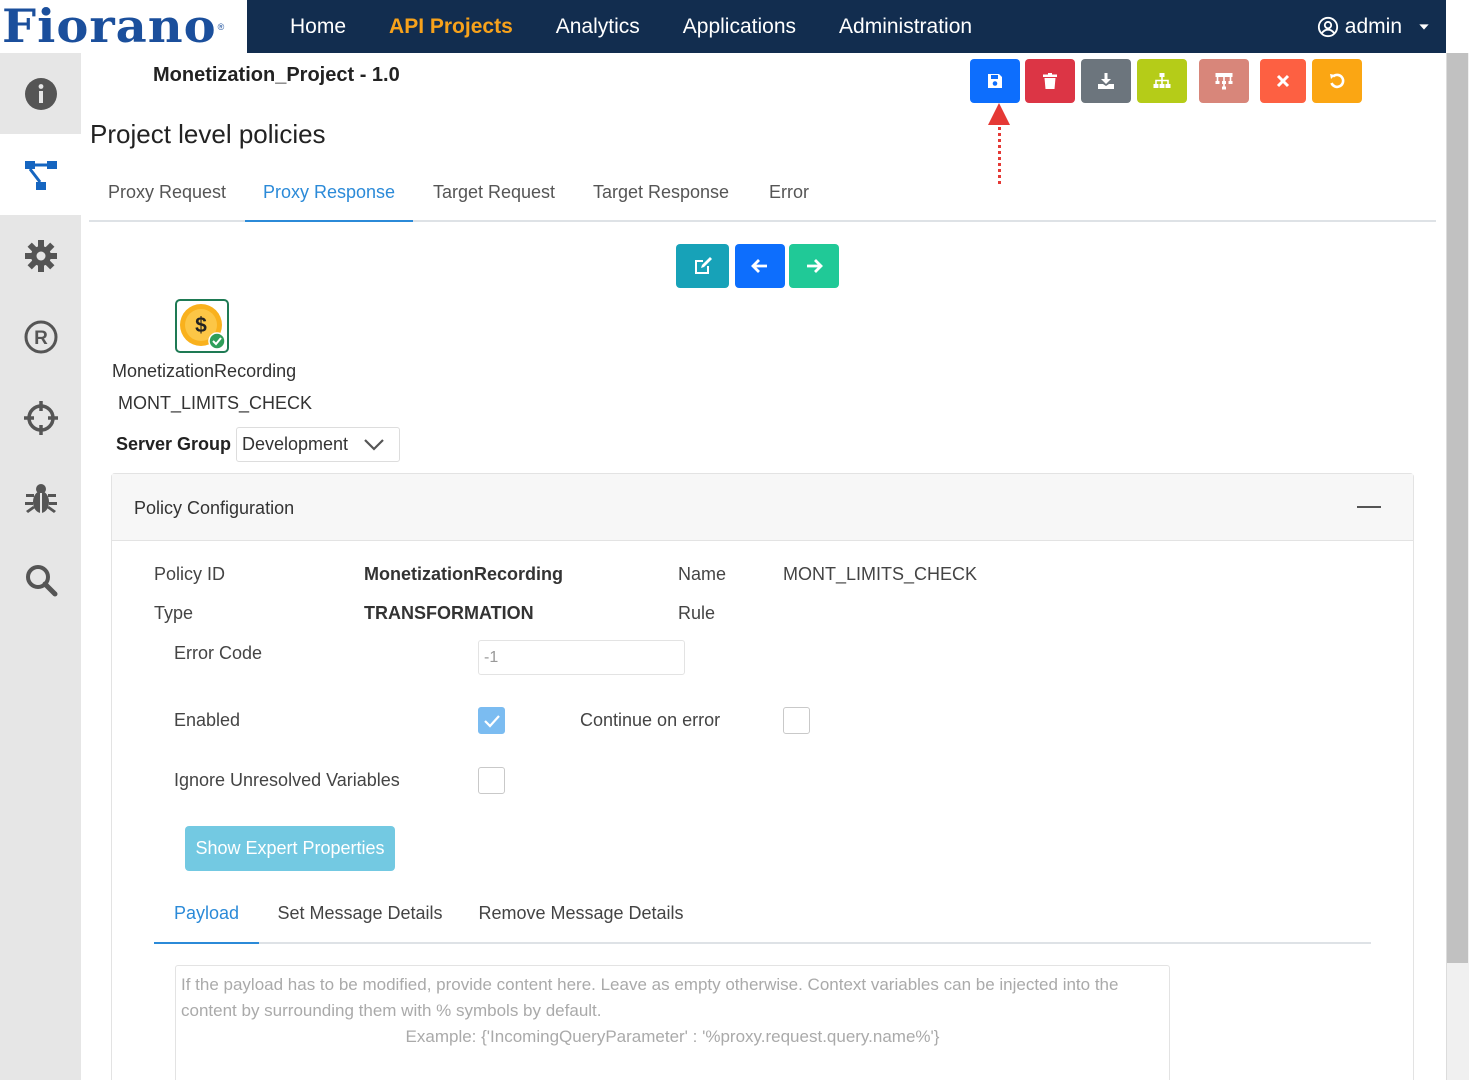 This screenshot has height=1080, width=1469. Describe the element at coordinates (374, 445) in the screenshot. I see `chevron-down-icon` at that location.